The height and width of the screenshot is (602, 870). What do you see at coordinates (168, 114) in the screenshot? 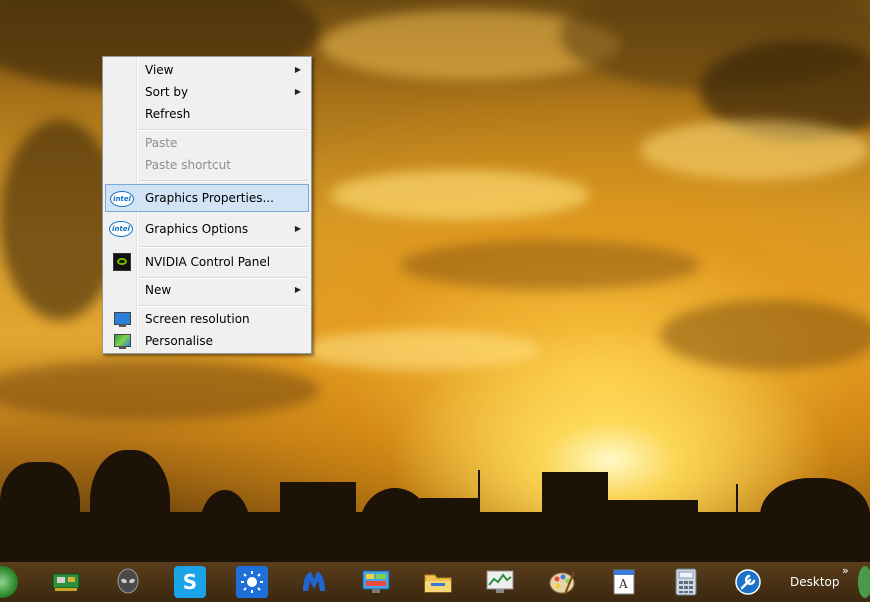
I see `menu-item-label: Refresh` at bounding box center [168, 114].